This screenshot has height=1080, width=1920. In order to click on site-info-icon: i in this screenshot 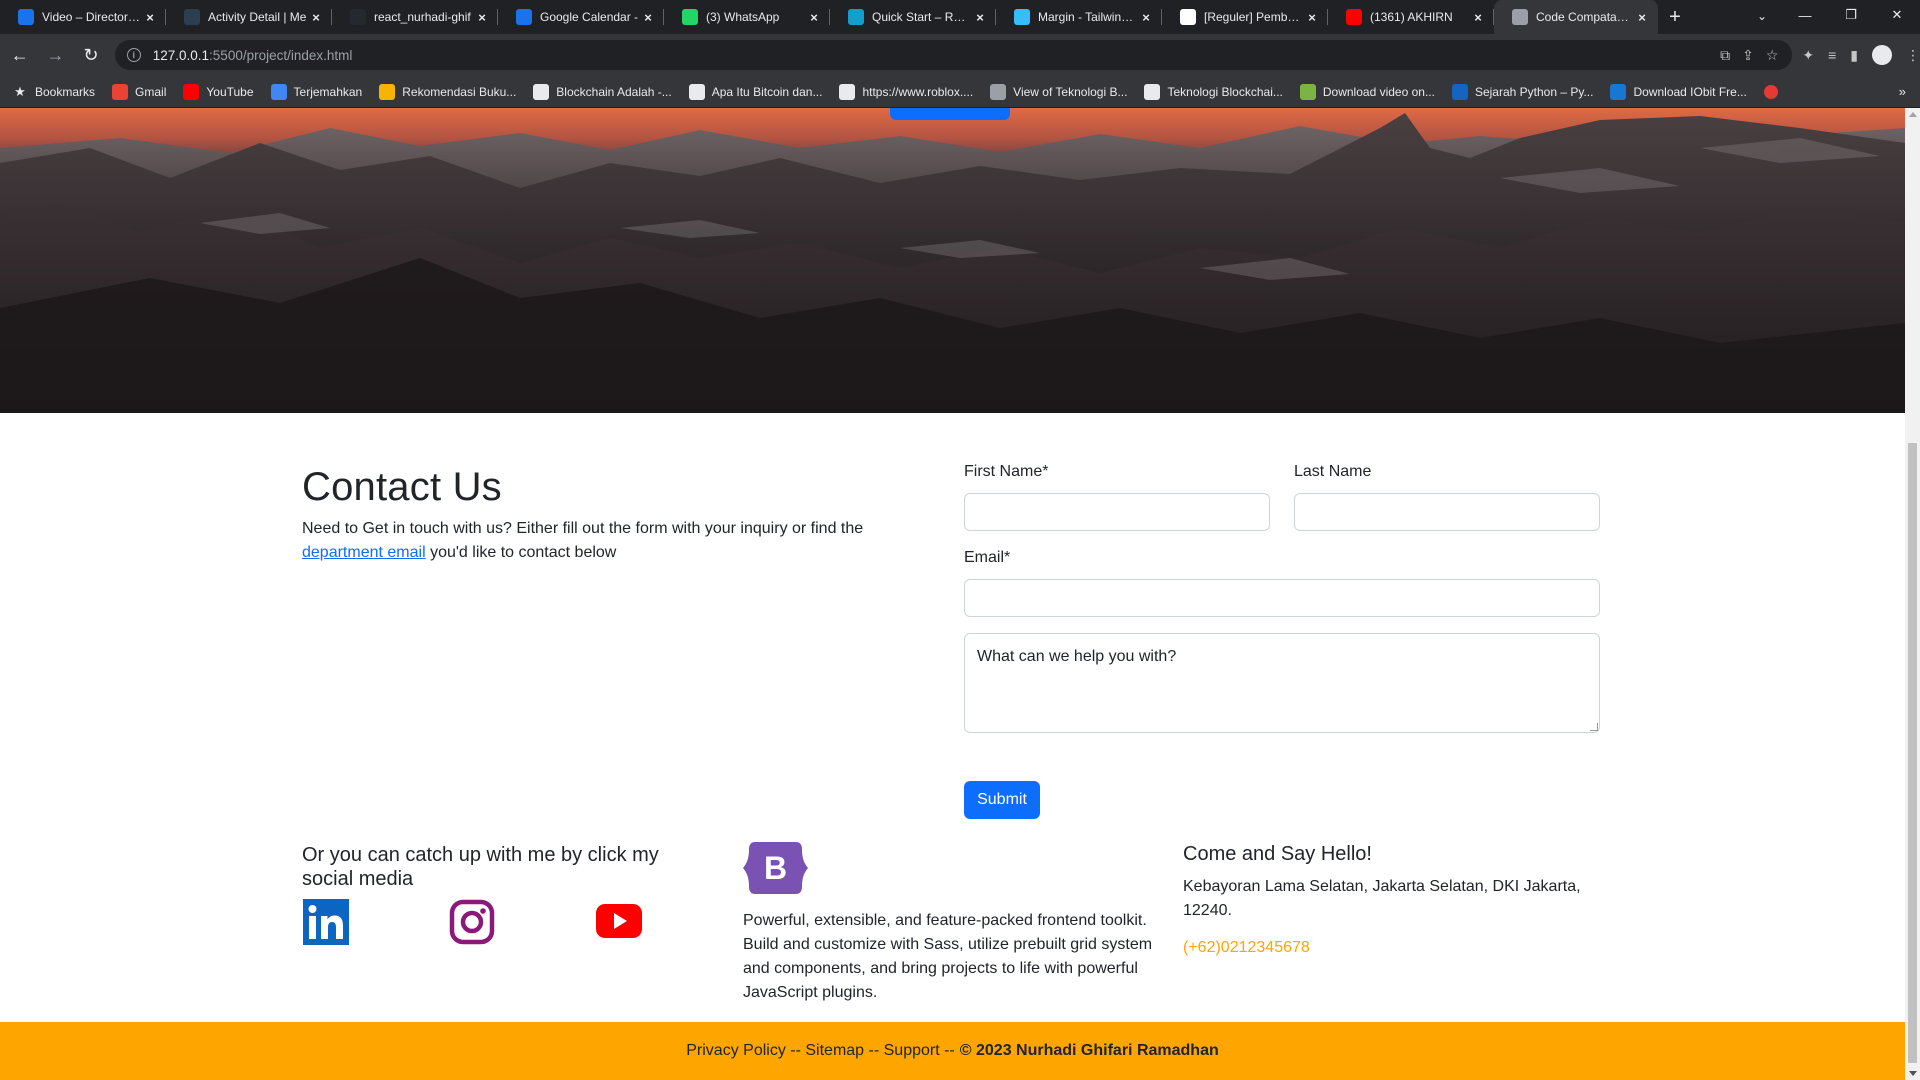, I will do `click(133, 55)`.